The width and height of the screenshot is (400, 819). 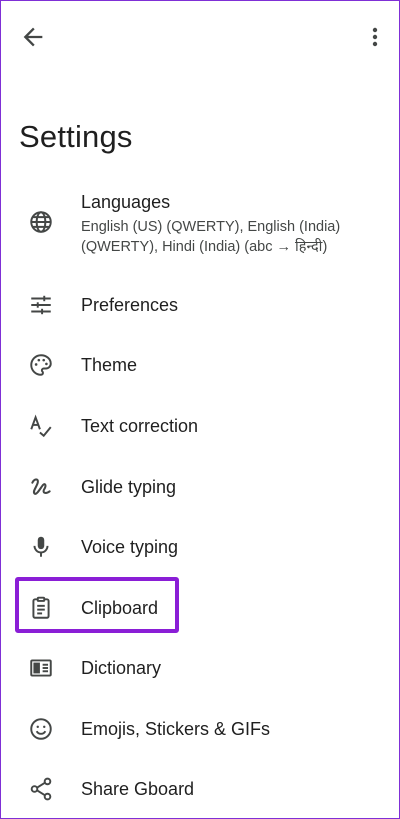 I want to click on emoji-icon, so click(x=41, y=729).